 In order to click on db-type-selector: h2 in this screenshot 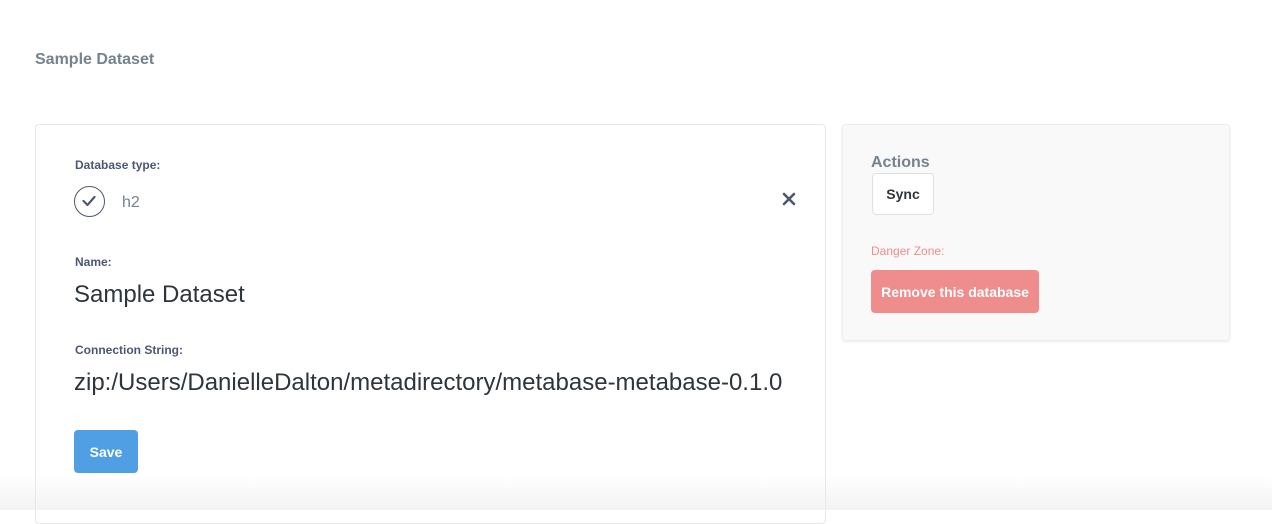, I will do `click(436, 203)`.